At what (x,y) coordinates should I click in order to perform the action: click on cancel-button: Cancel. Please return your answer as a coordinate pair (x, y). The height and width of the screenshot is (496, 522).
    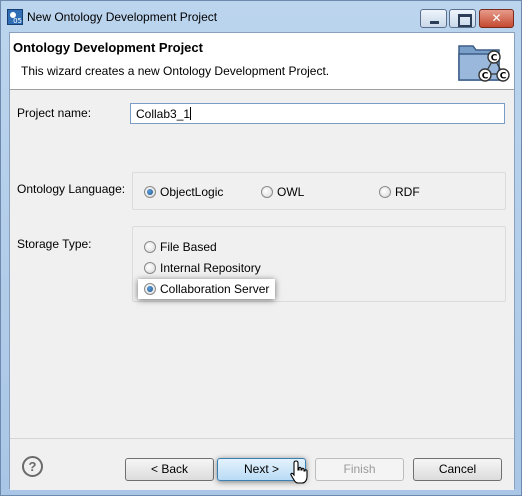
    Looking at the image, I should click on (457, 469).